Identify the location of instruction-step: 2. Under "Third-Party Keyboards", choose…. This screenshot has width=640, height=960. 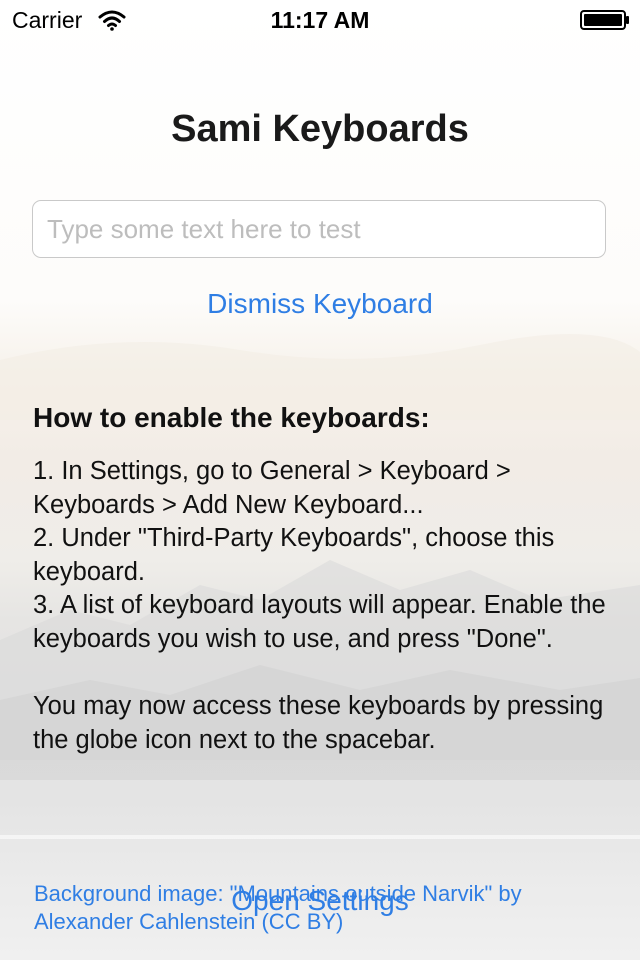
(294, 555).